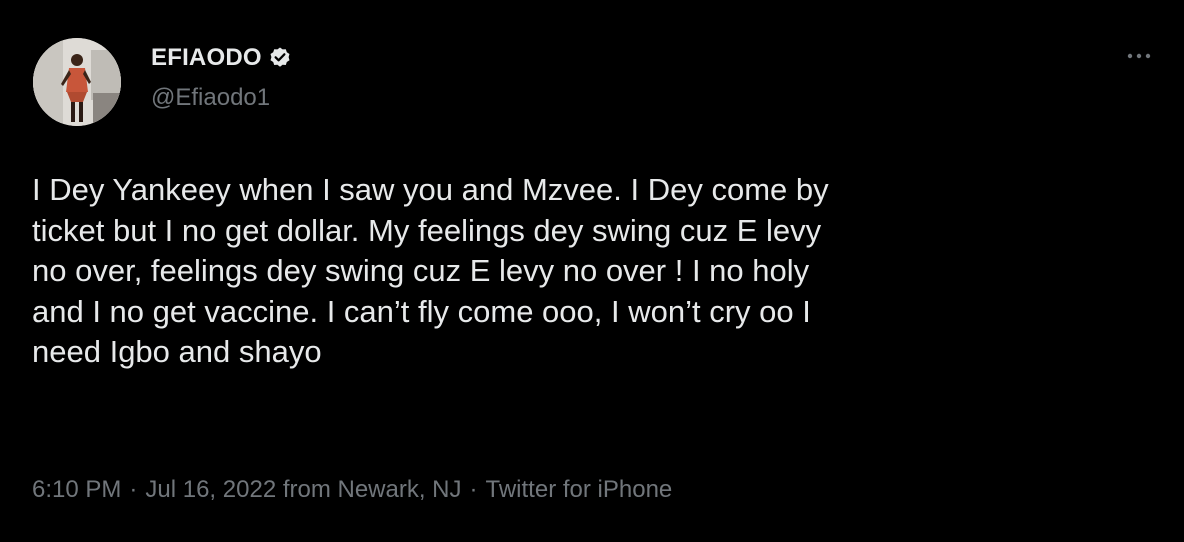 The image size is (1184, 542). I want to click on avatar, so click(77, 82).